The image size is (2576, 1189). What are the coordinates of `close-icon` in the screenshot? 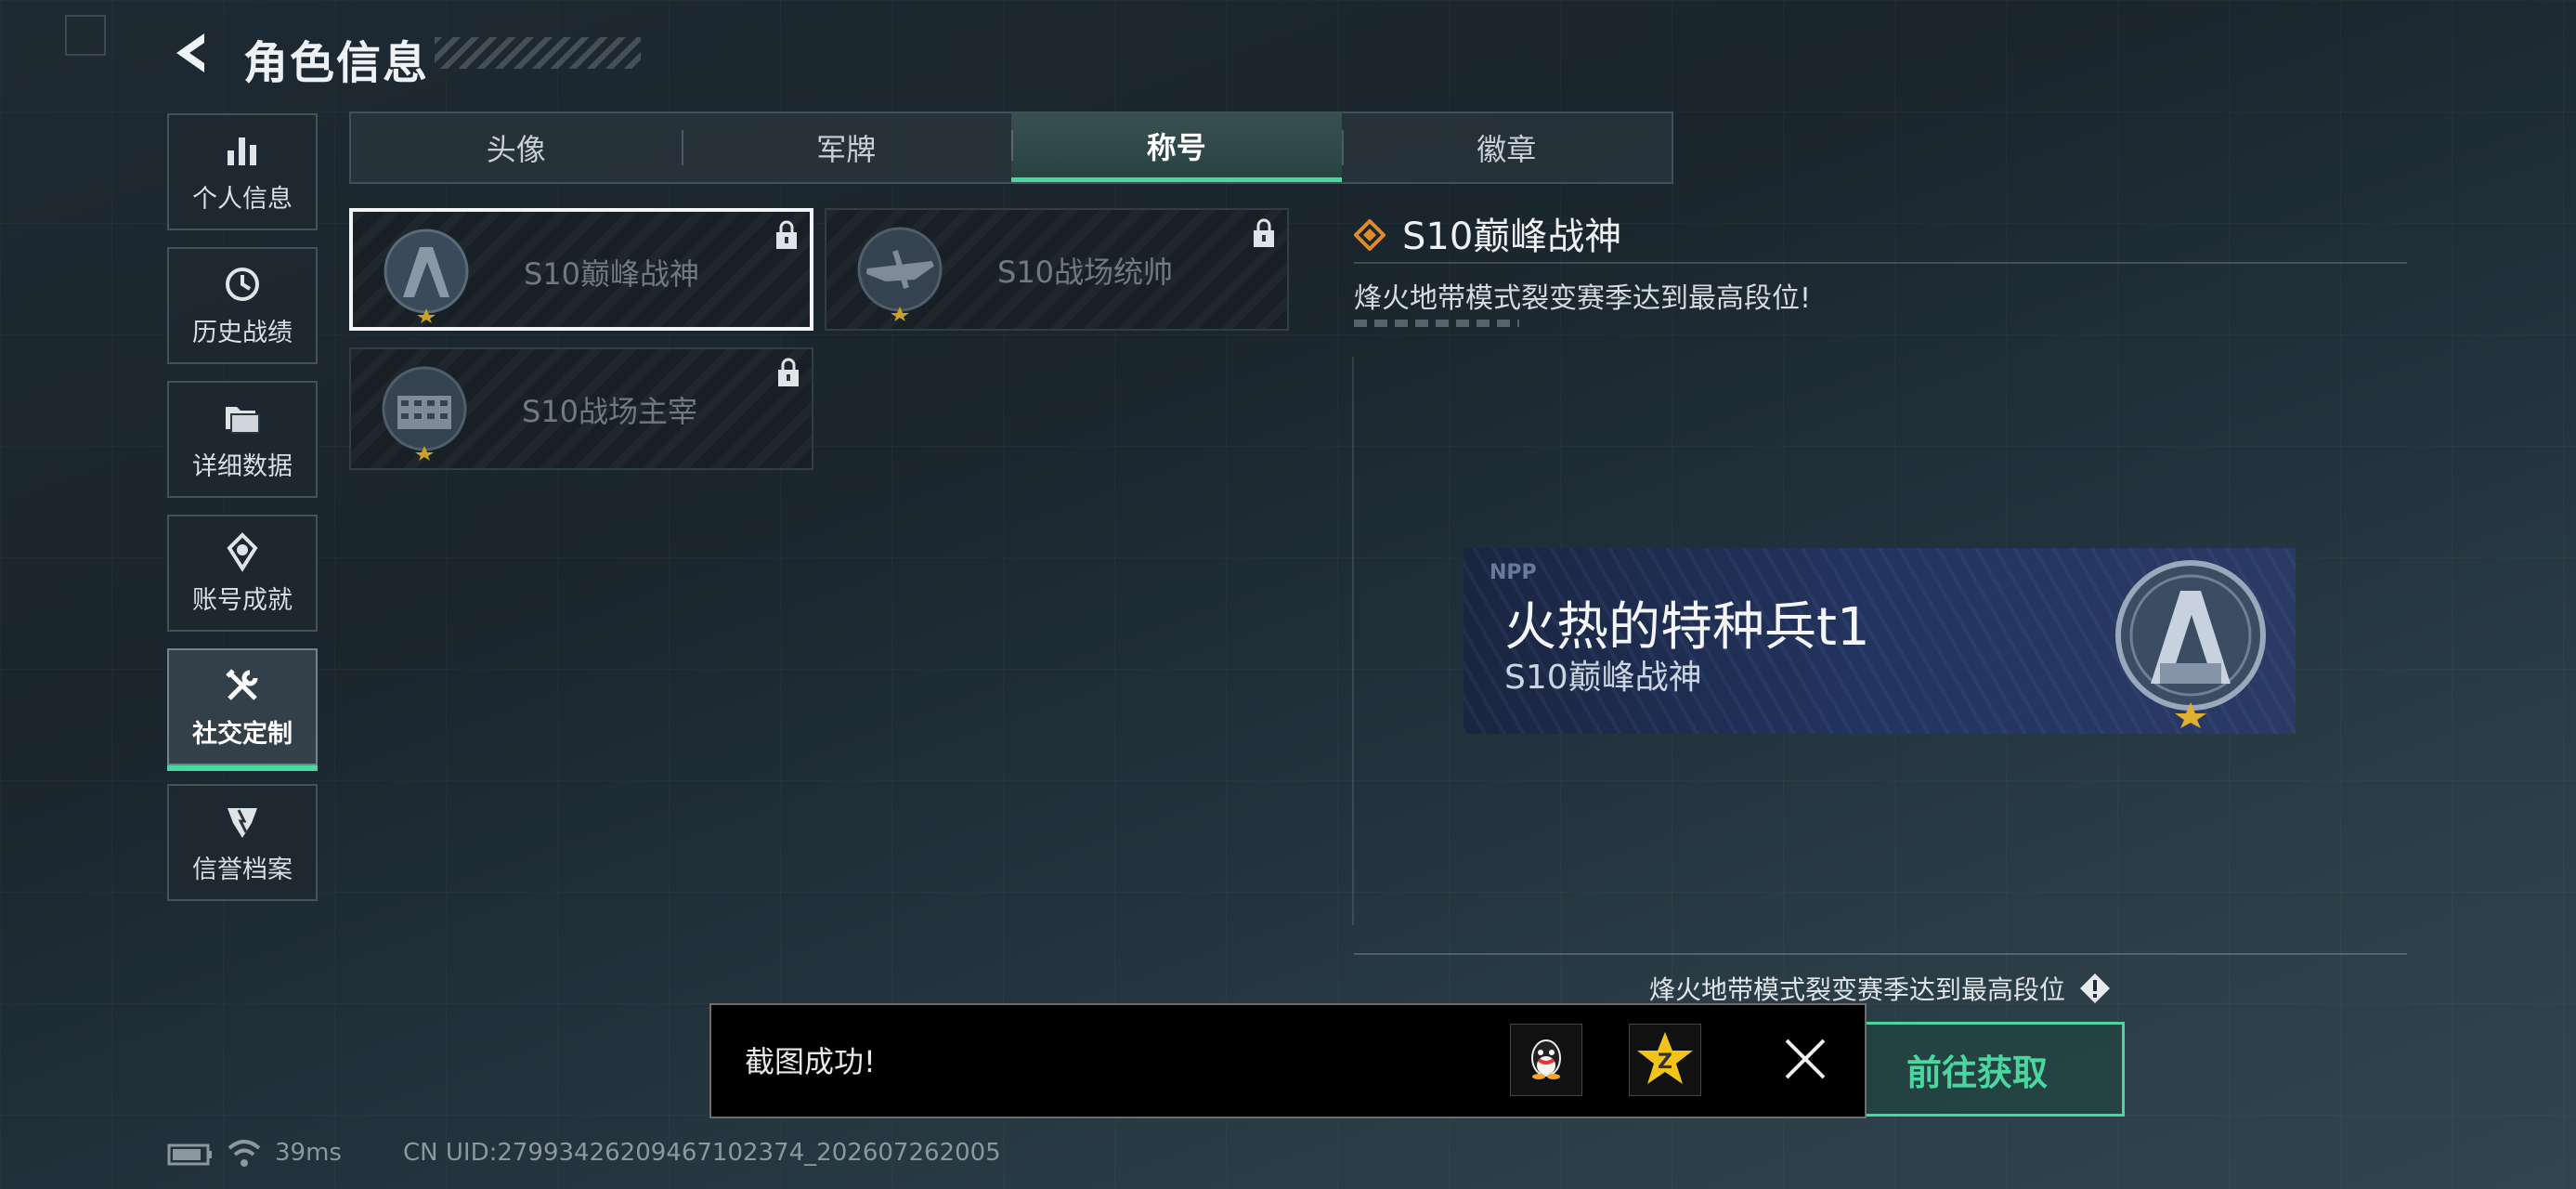 It's located at (1805, 1059).